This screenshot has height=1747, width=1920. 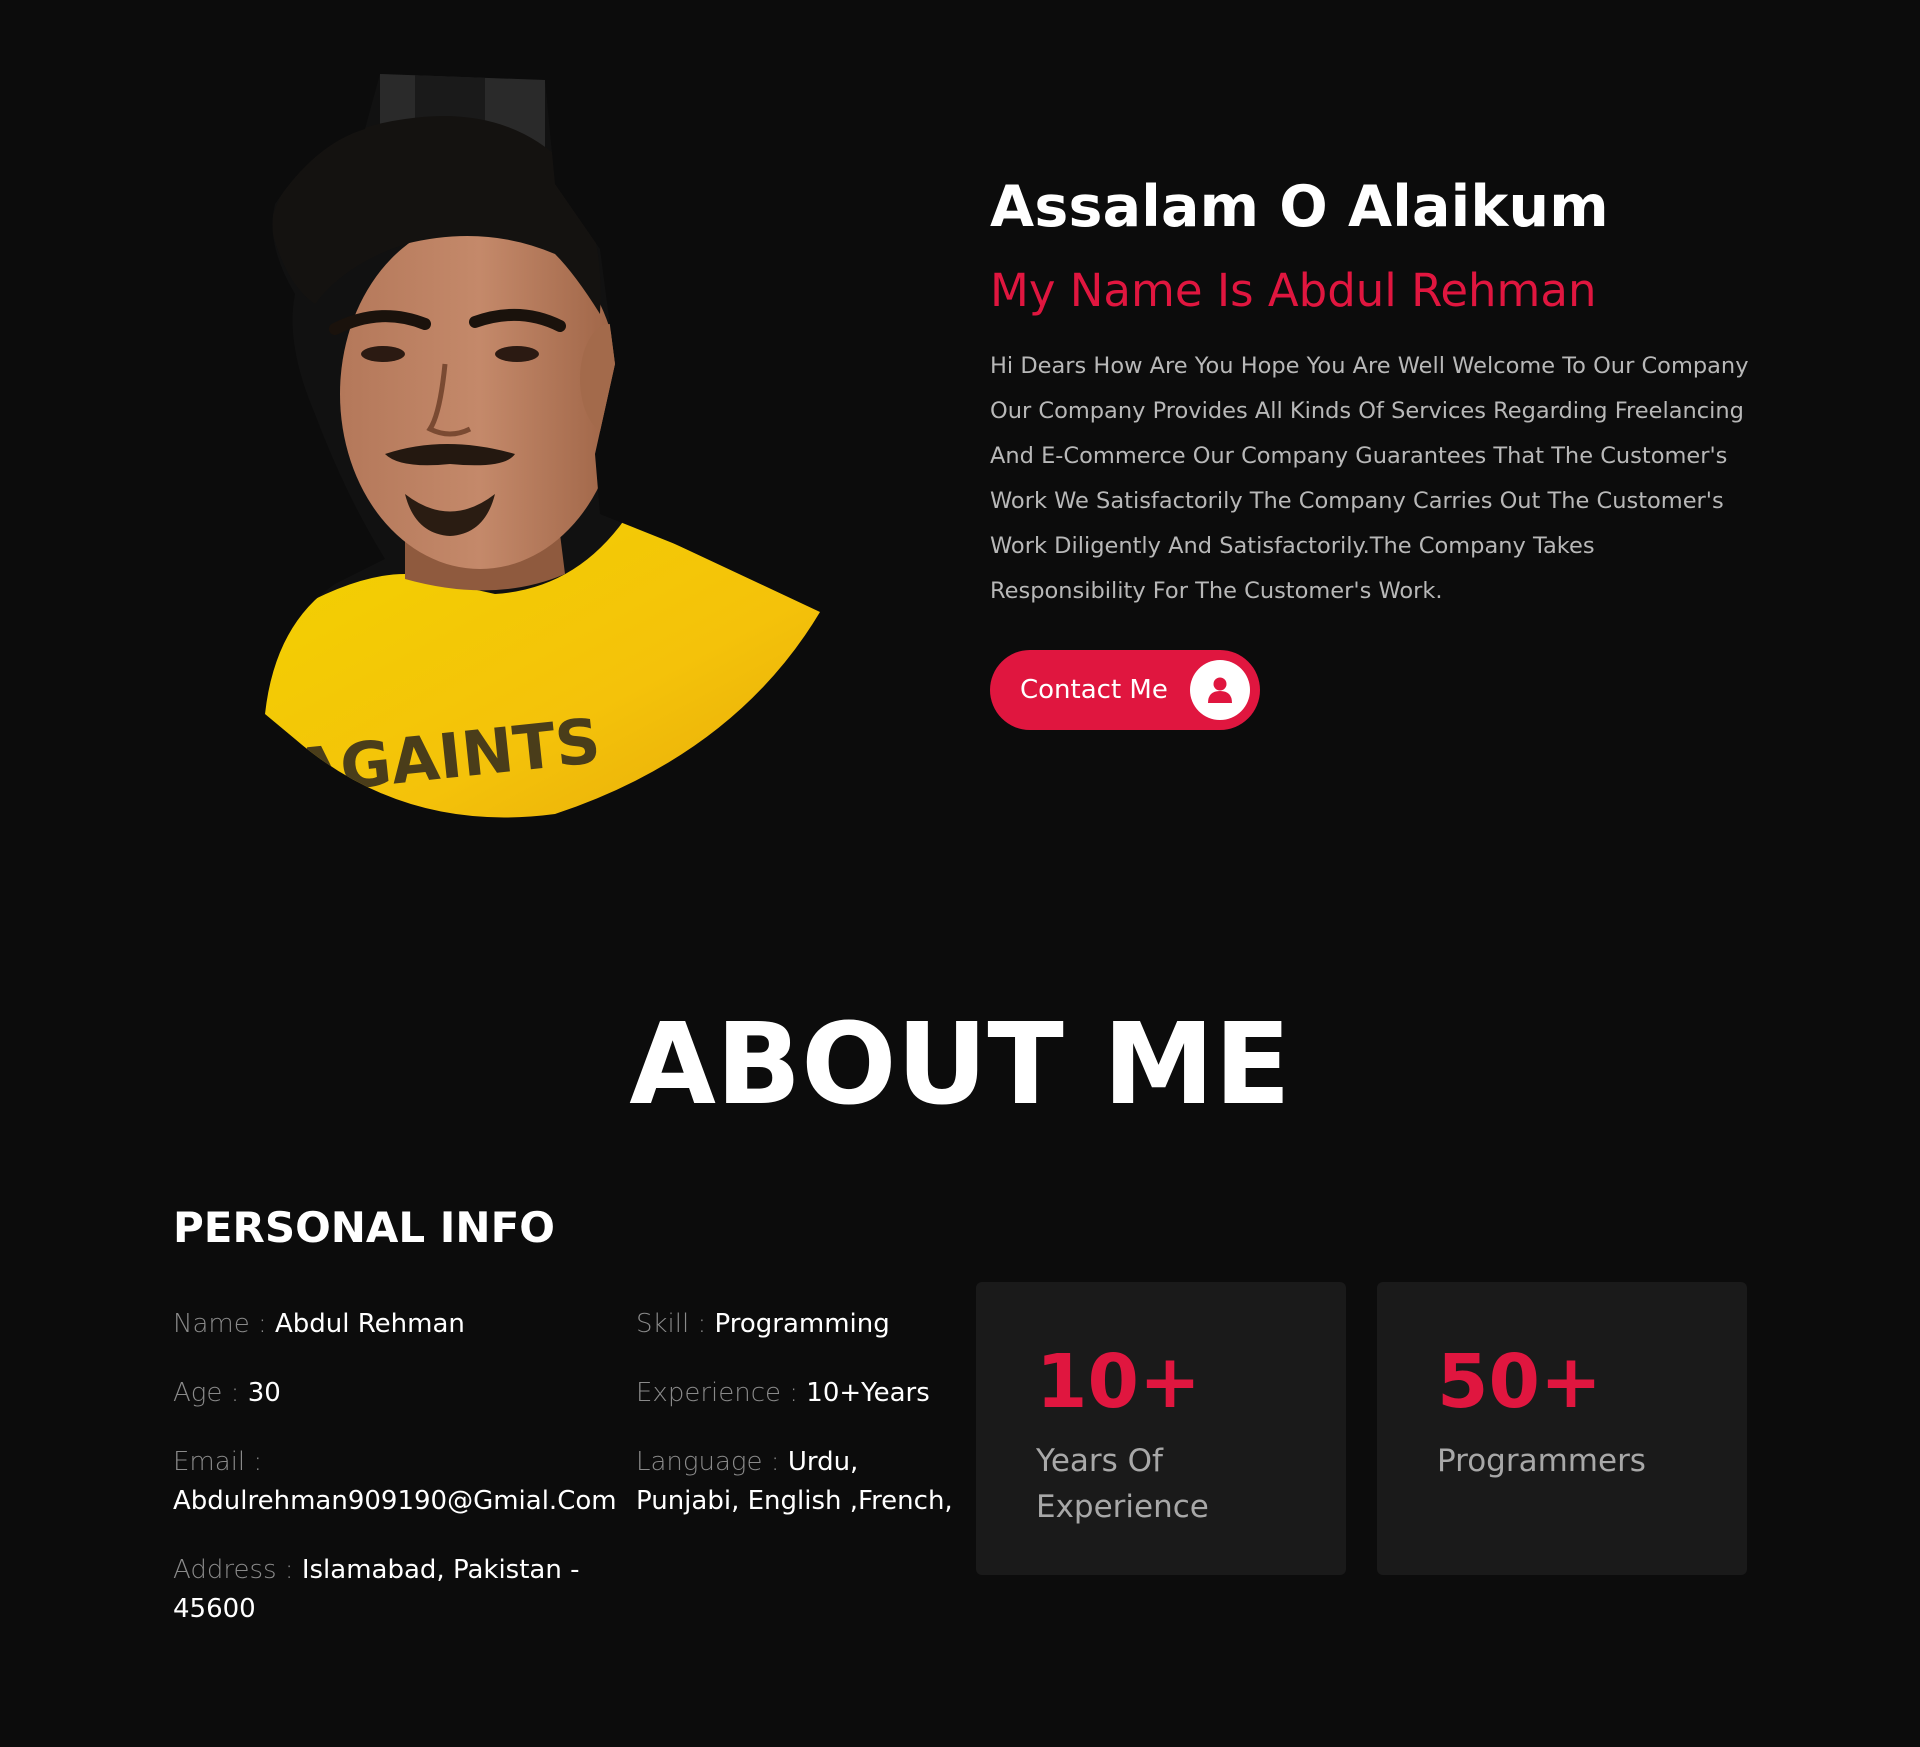 I want to click on info-value: Abdulrehman909190@Gmial.Com, so click(x=395, y=1501).